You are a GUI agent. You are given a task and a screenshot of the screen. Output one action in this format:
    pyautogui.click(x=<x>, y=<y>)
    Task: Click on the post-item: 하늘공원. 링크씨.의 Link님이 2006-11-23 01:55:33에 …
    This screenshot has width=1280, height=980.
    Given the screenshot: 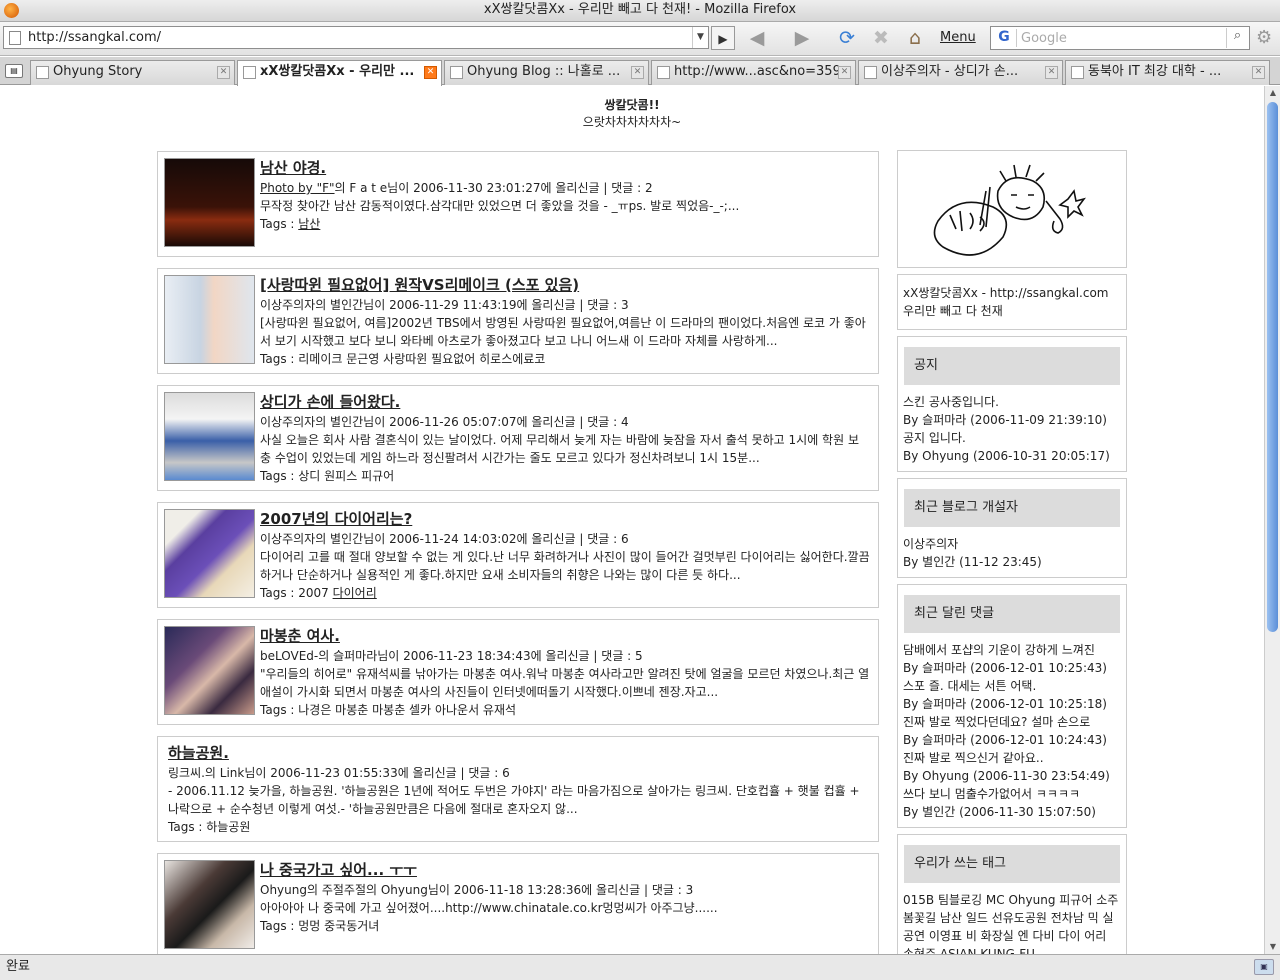 What is the action you would take?
    pyautogui.click(x=518, y=789)
    